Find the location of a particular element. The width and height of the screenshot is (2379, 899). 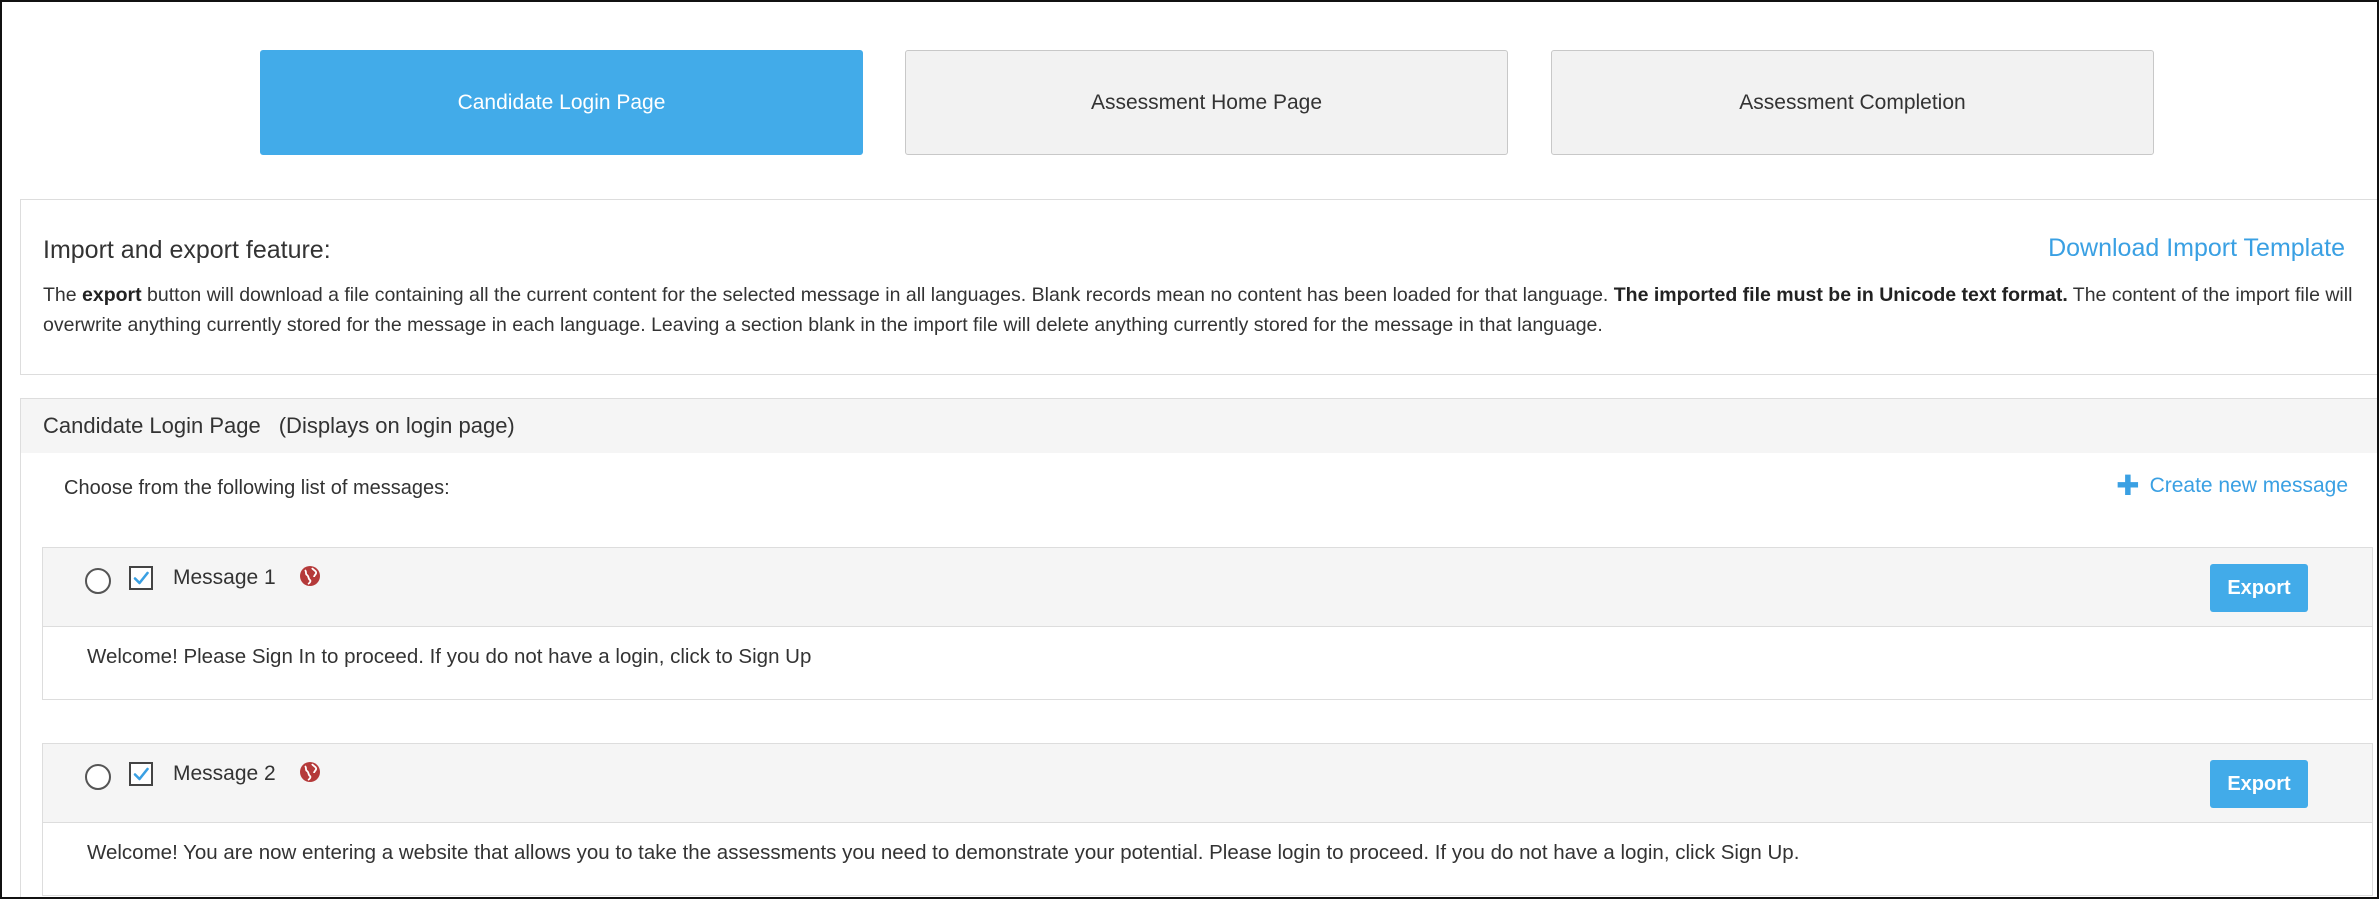

message-header: Message 1 Export is located at coordinates (1207, 587).